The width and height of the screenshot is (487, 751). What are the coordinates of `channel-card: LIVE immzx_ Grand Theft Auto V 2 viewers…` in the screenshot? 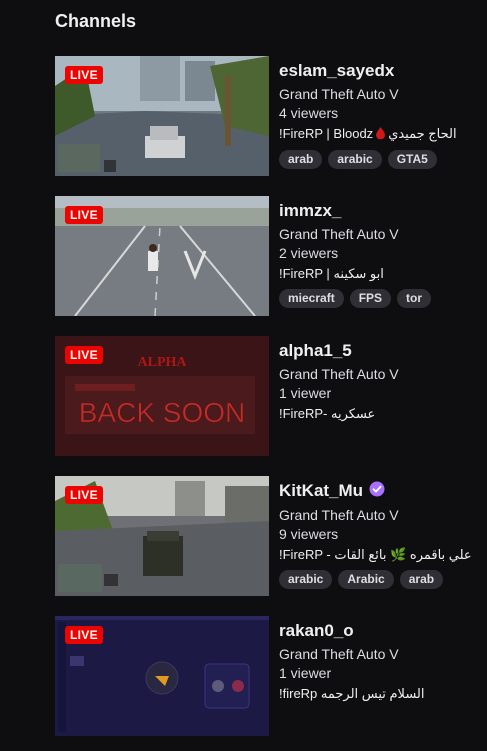 It's located at (265, 256).